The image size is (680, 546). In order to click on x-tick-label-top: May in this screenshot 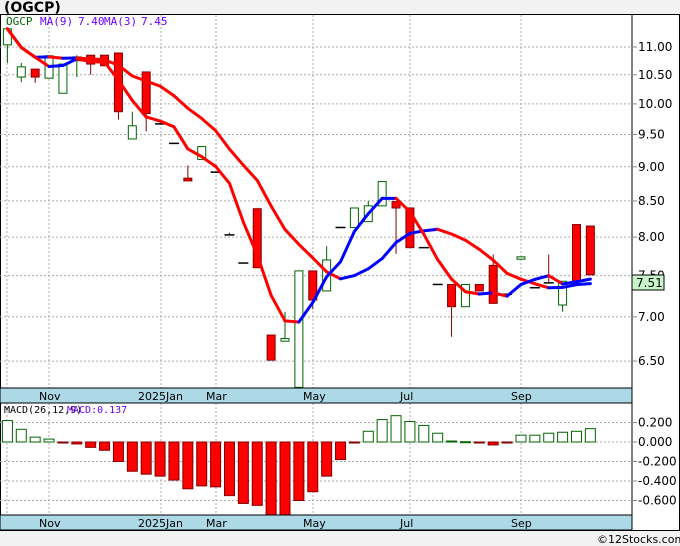, I will do `click(314, 396)`.